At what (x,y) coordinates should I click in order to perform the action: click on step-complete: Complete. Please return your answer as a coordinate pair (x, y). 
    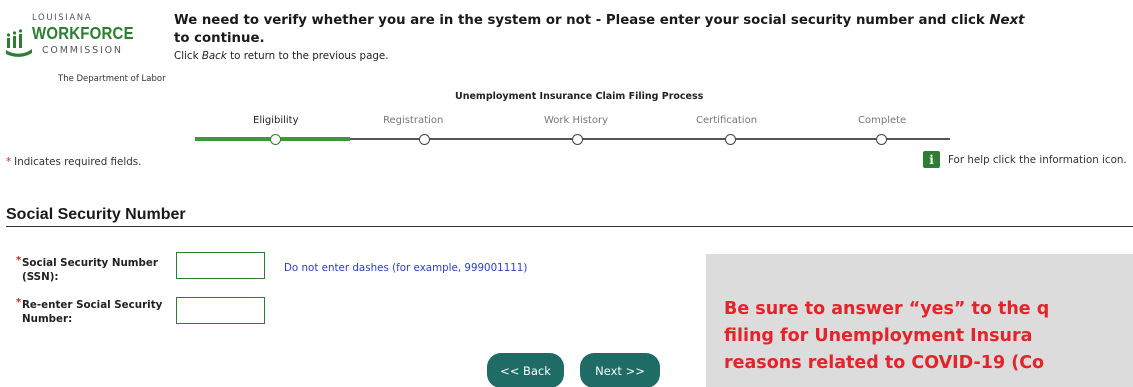
    Looking at the image, I should click on (882, 120).